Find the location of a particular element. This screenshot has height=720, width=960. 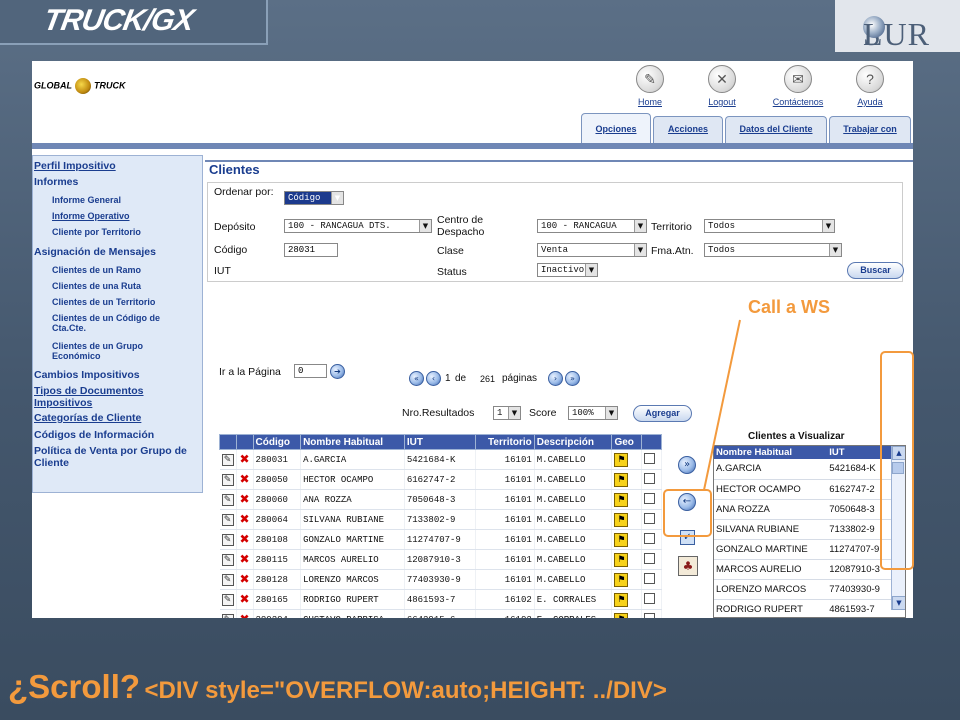

scrollbar-highlight-box is located at coordinates (897, 460).